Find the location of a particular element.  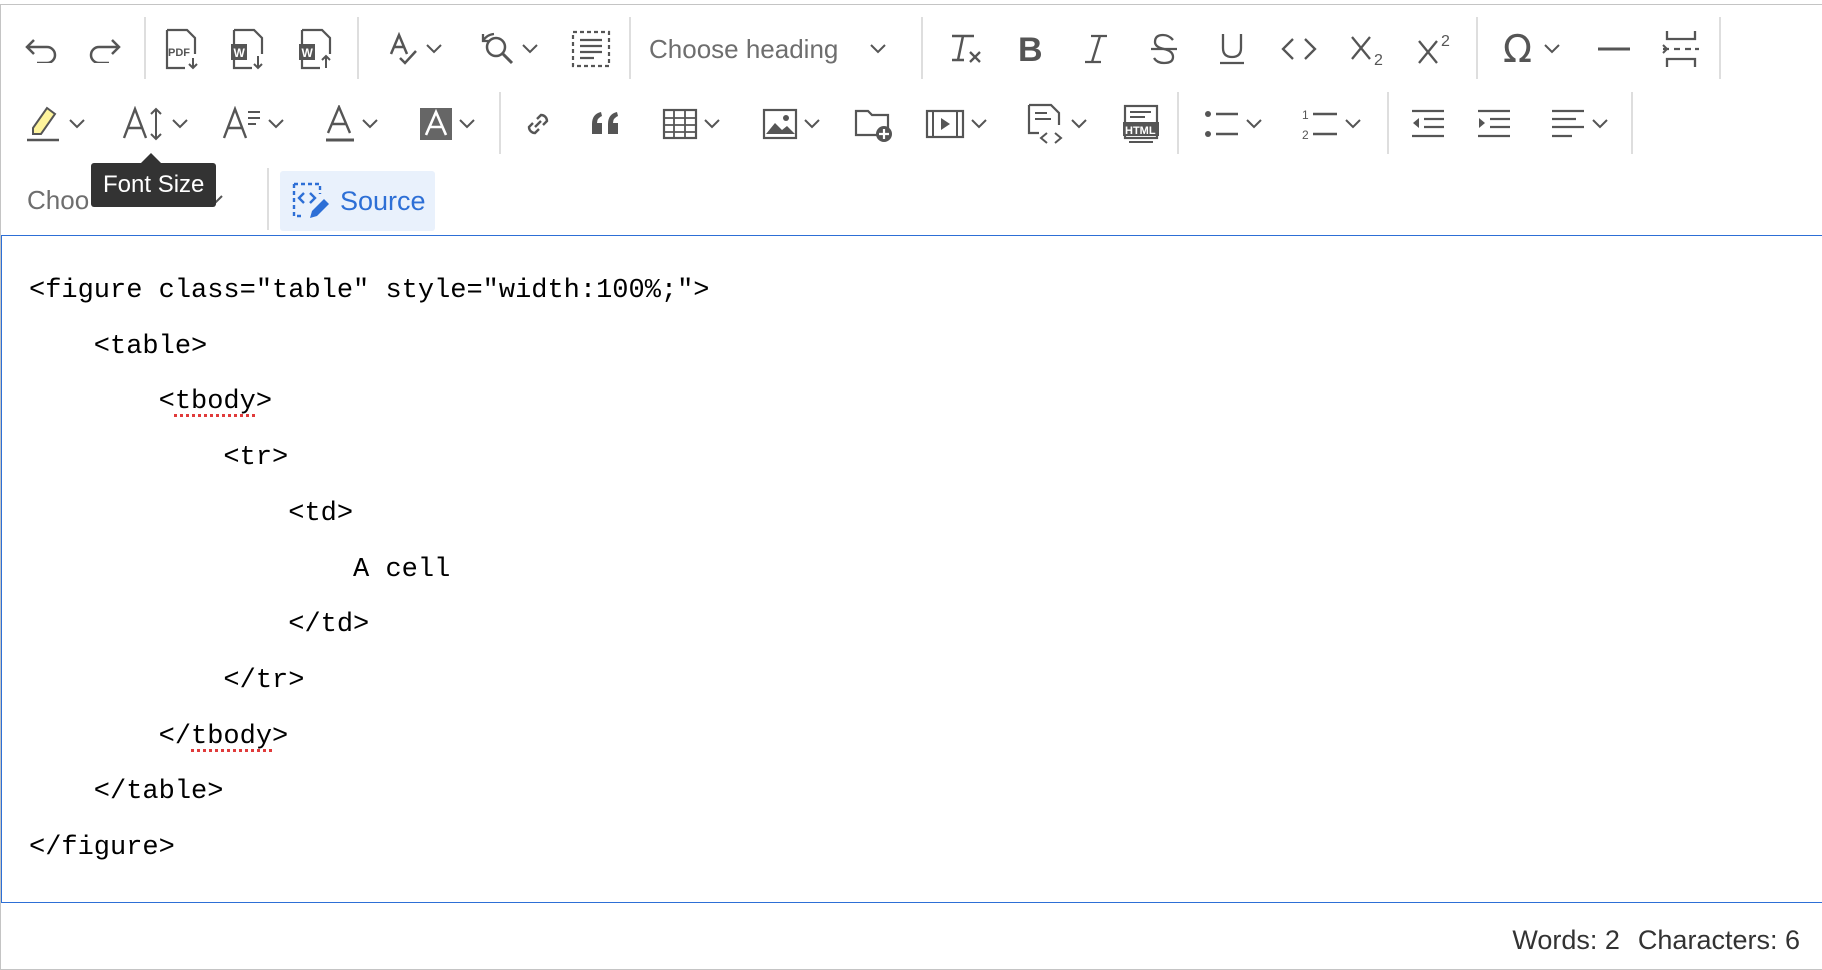

italic-icon is located at coordinates (1096, 49).